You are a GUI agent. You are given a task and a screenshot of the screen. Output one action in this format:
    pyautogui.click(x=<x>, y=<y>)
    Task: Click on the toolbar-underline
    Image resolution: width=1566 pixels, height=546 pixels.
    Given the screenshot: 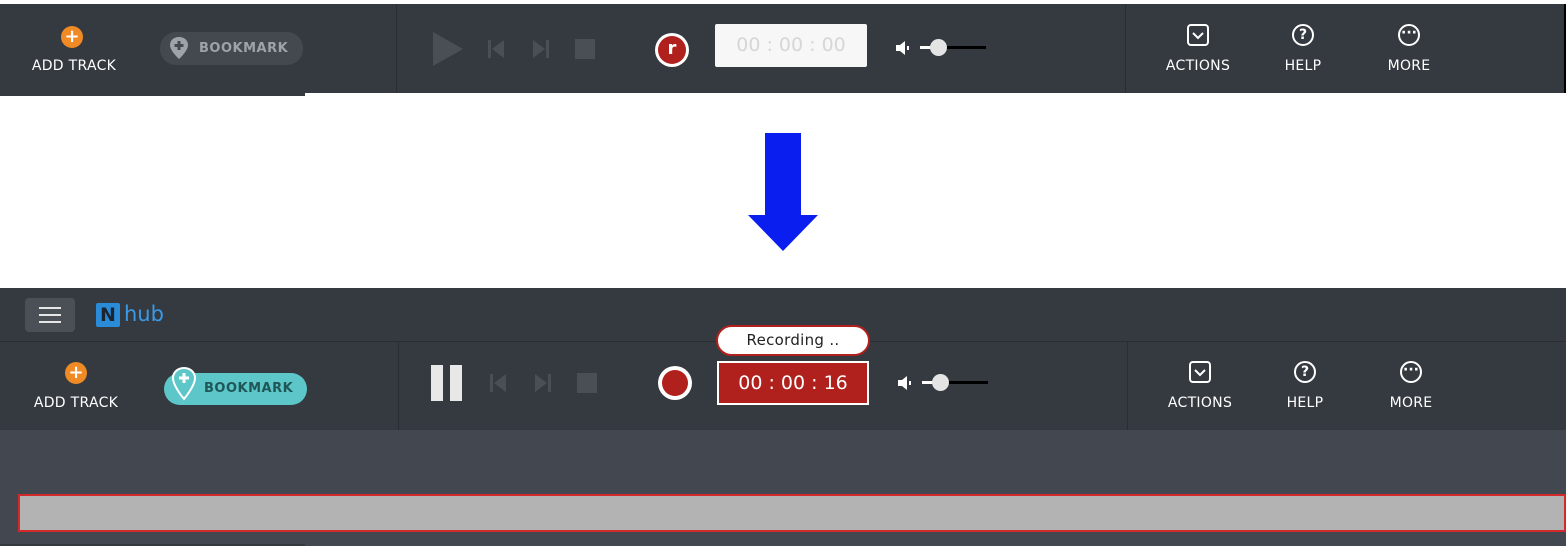 What is the action you would take?
    pyautogui.click(x=152, y=94)
    